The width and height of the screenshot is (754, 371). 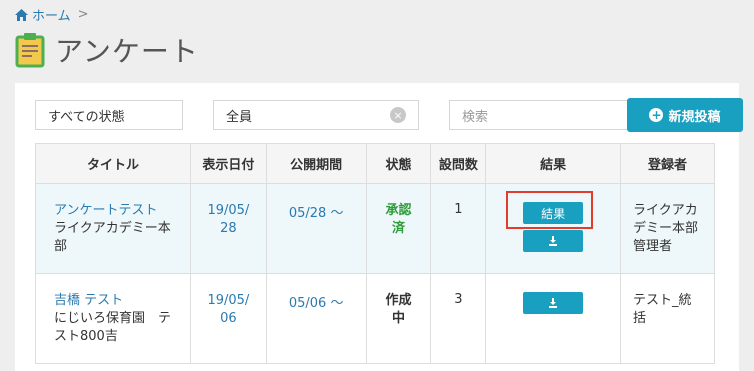 What do you see at coordinates (458, 163) in the screenshot?
I see `col-questions: 設問数` at bounding box center [458, 163].